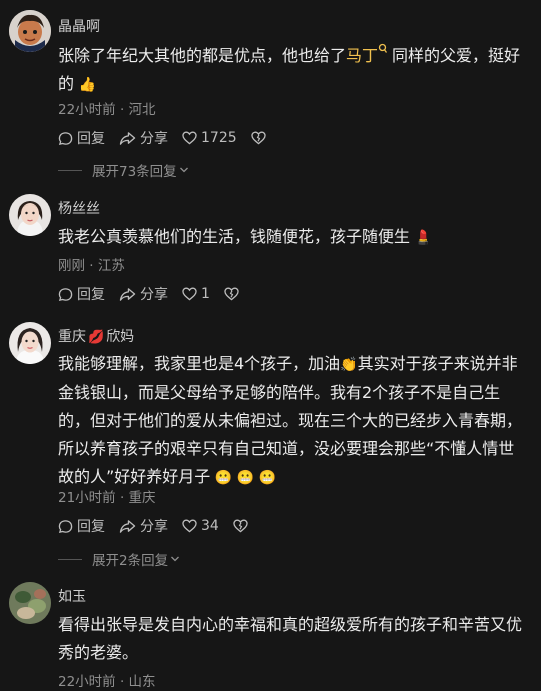  What do you see at coordinates (210, 526) in the screenshot?
I see `like-count: 34` at bounding box center [210, 526].